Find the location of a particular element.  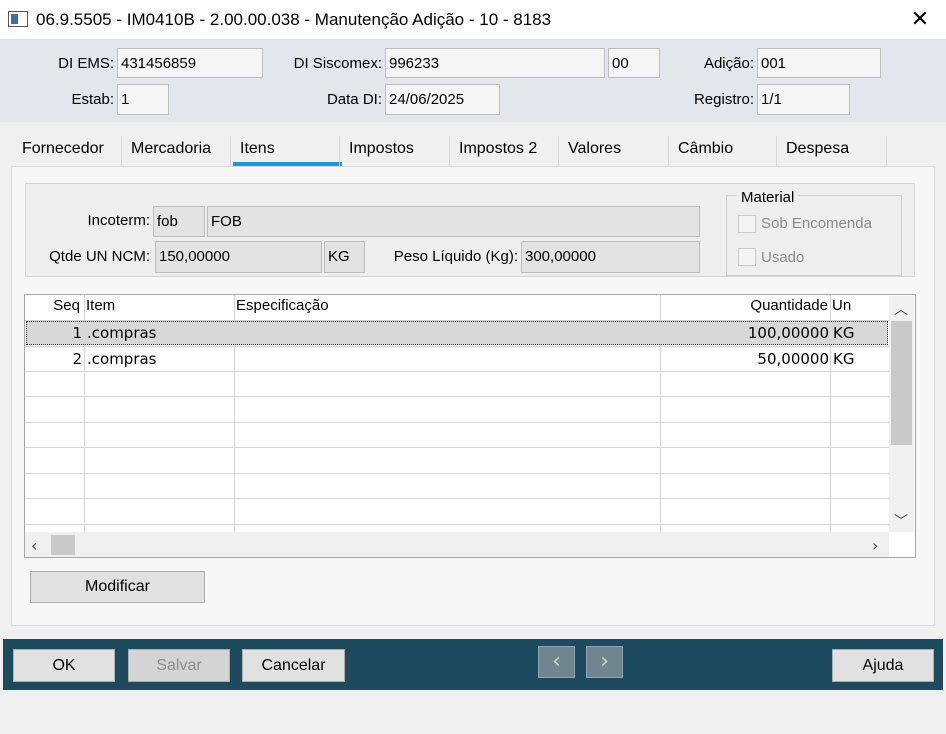

column-header-un: Un is located at coordinates (841, 309).